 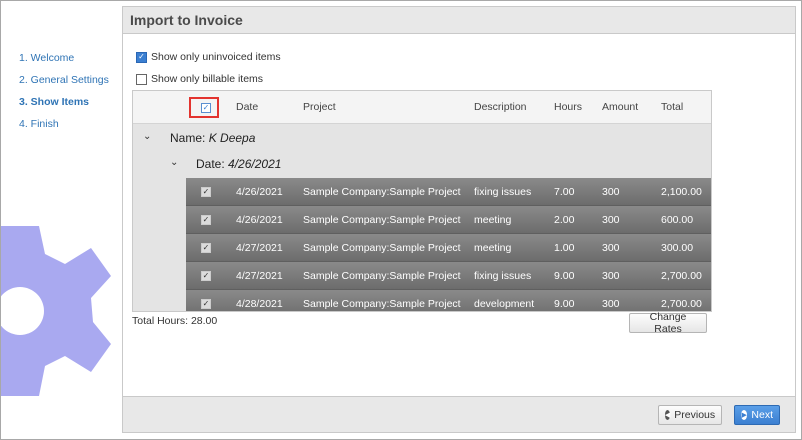 I want to click on step-general-settings: 2. General Settings, so click(x=64, y=84).